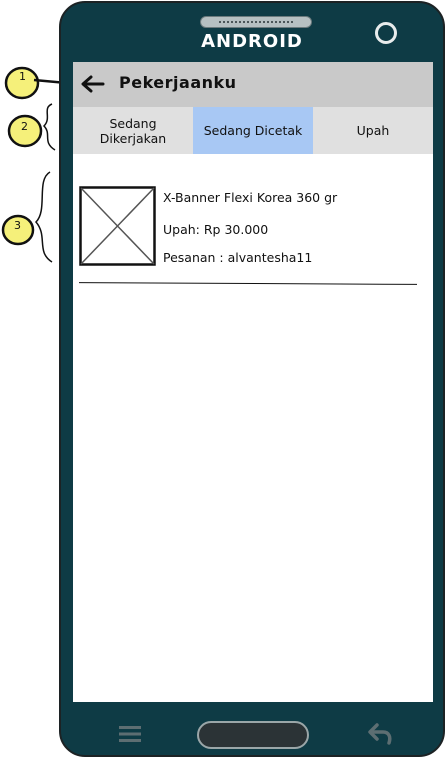 The height and width of the screenshot is (760, 448). What do you see at coordinates (248, 283) in the screenshot?
I see `list-divider` at bounding box center [248, 283].